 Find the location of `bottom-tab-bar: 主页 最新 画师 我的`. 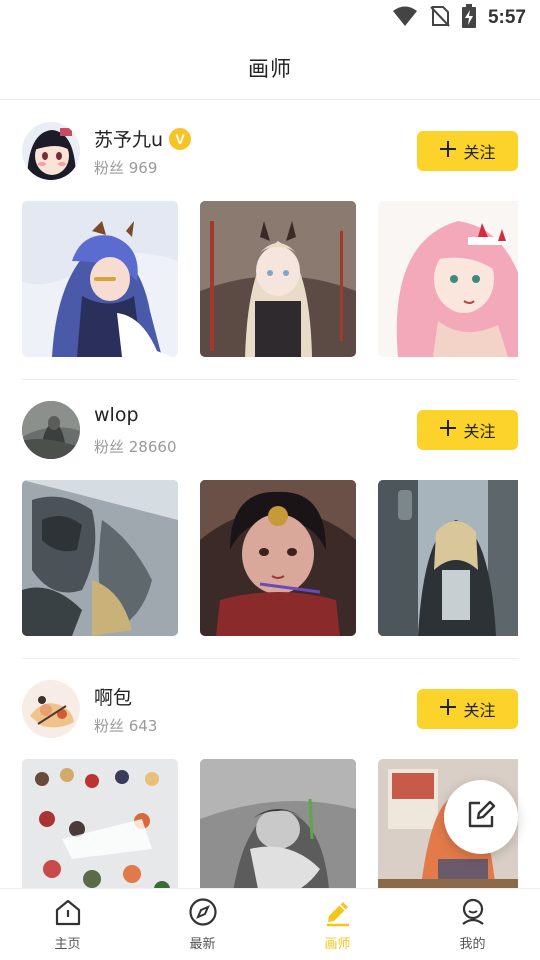

bottom-tab-bar: 主页 最新 画师 我的 is located at coordinates (270, 924).